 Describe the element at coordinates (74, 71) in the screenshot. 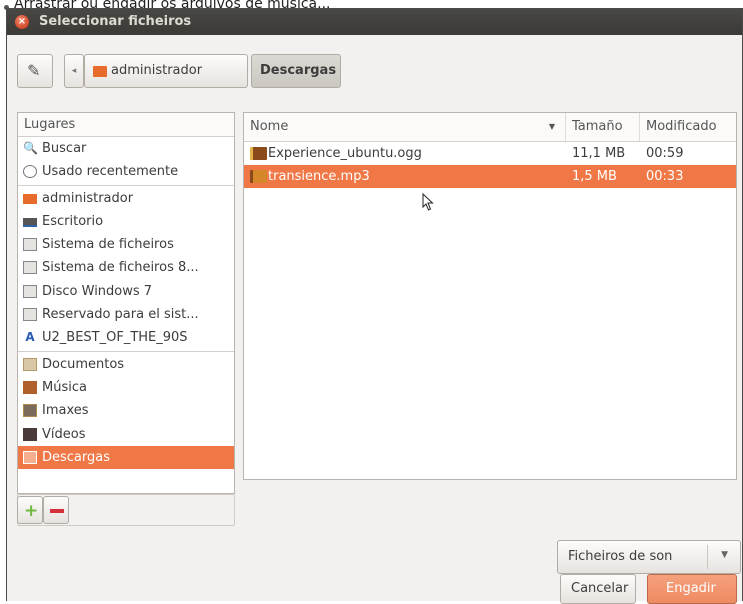

I see `path-scroll-left-button: ◂` at that location.